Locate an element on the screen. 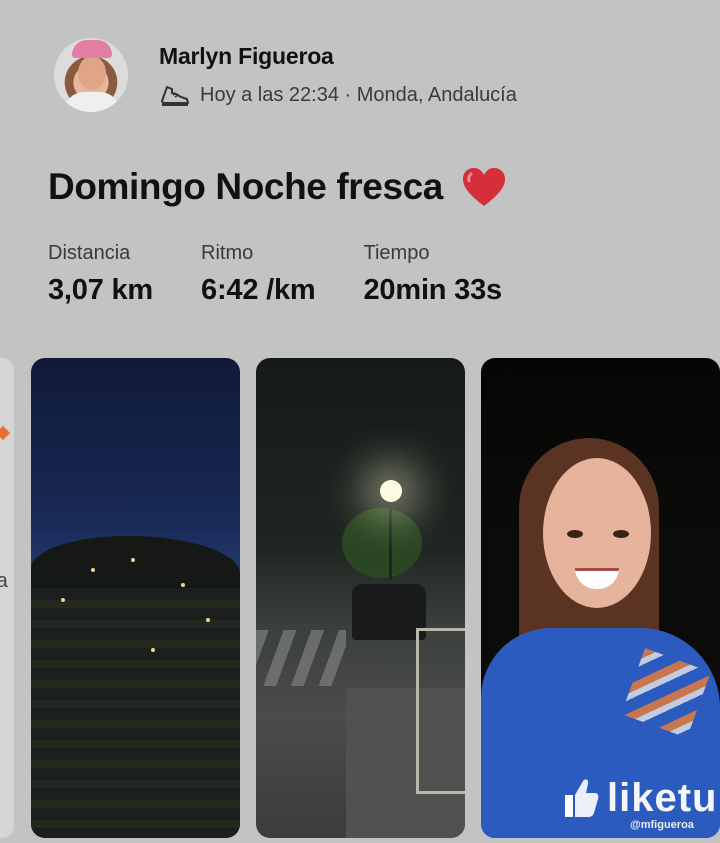  author-name: Marlyn Figueroa is located at coordinates (338, 56).